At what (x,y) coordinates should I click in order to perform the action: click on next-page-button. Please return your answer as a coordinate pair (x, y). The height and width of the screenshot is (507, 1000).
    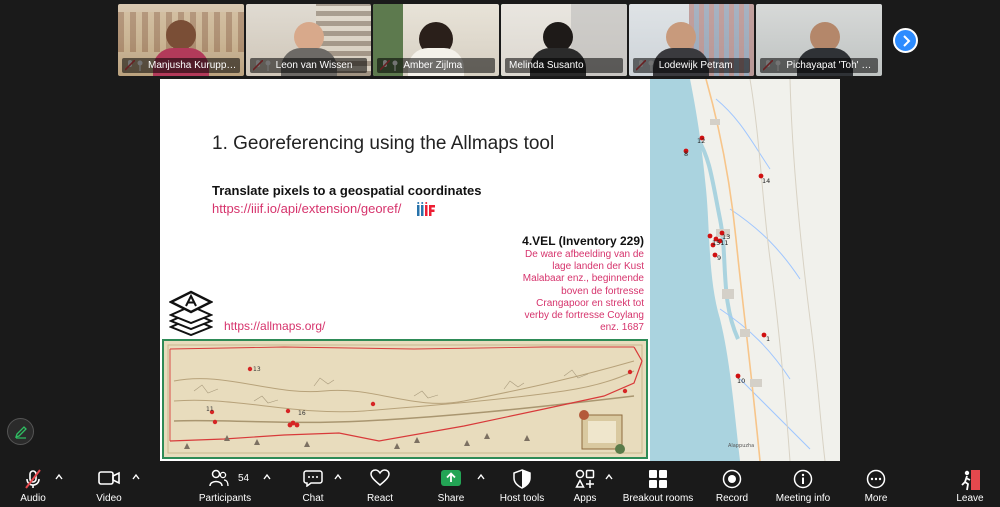
    Looking at the image, I should click on (905, 40).